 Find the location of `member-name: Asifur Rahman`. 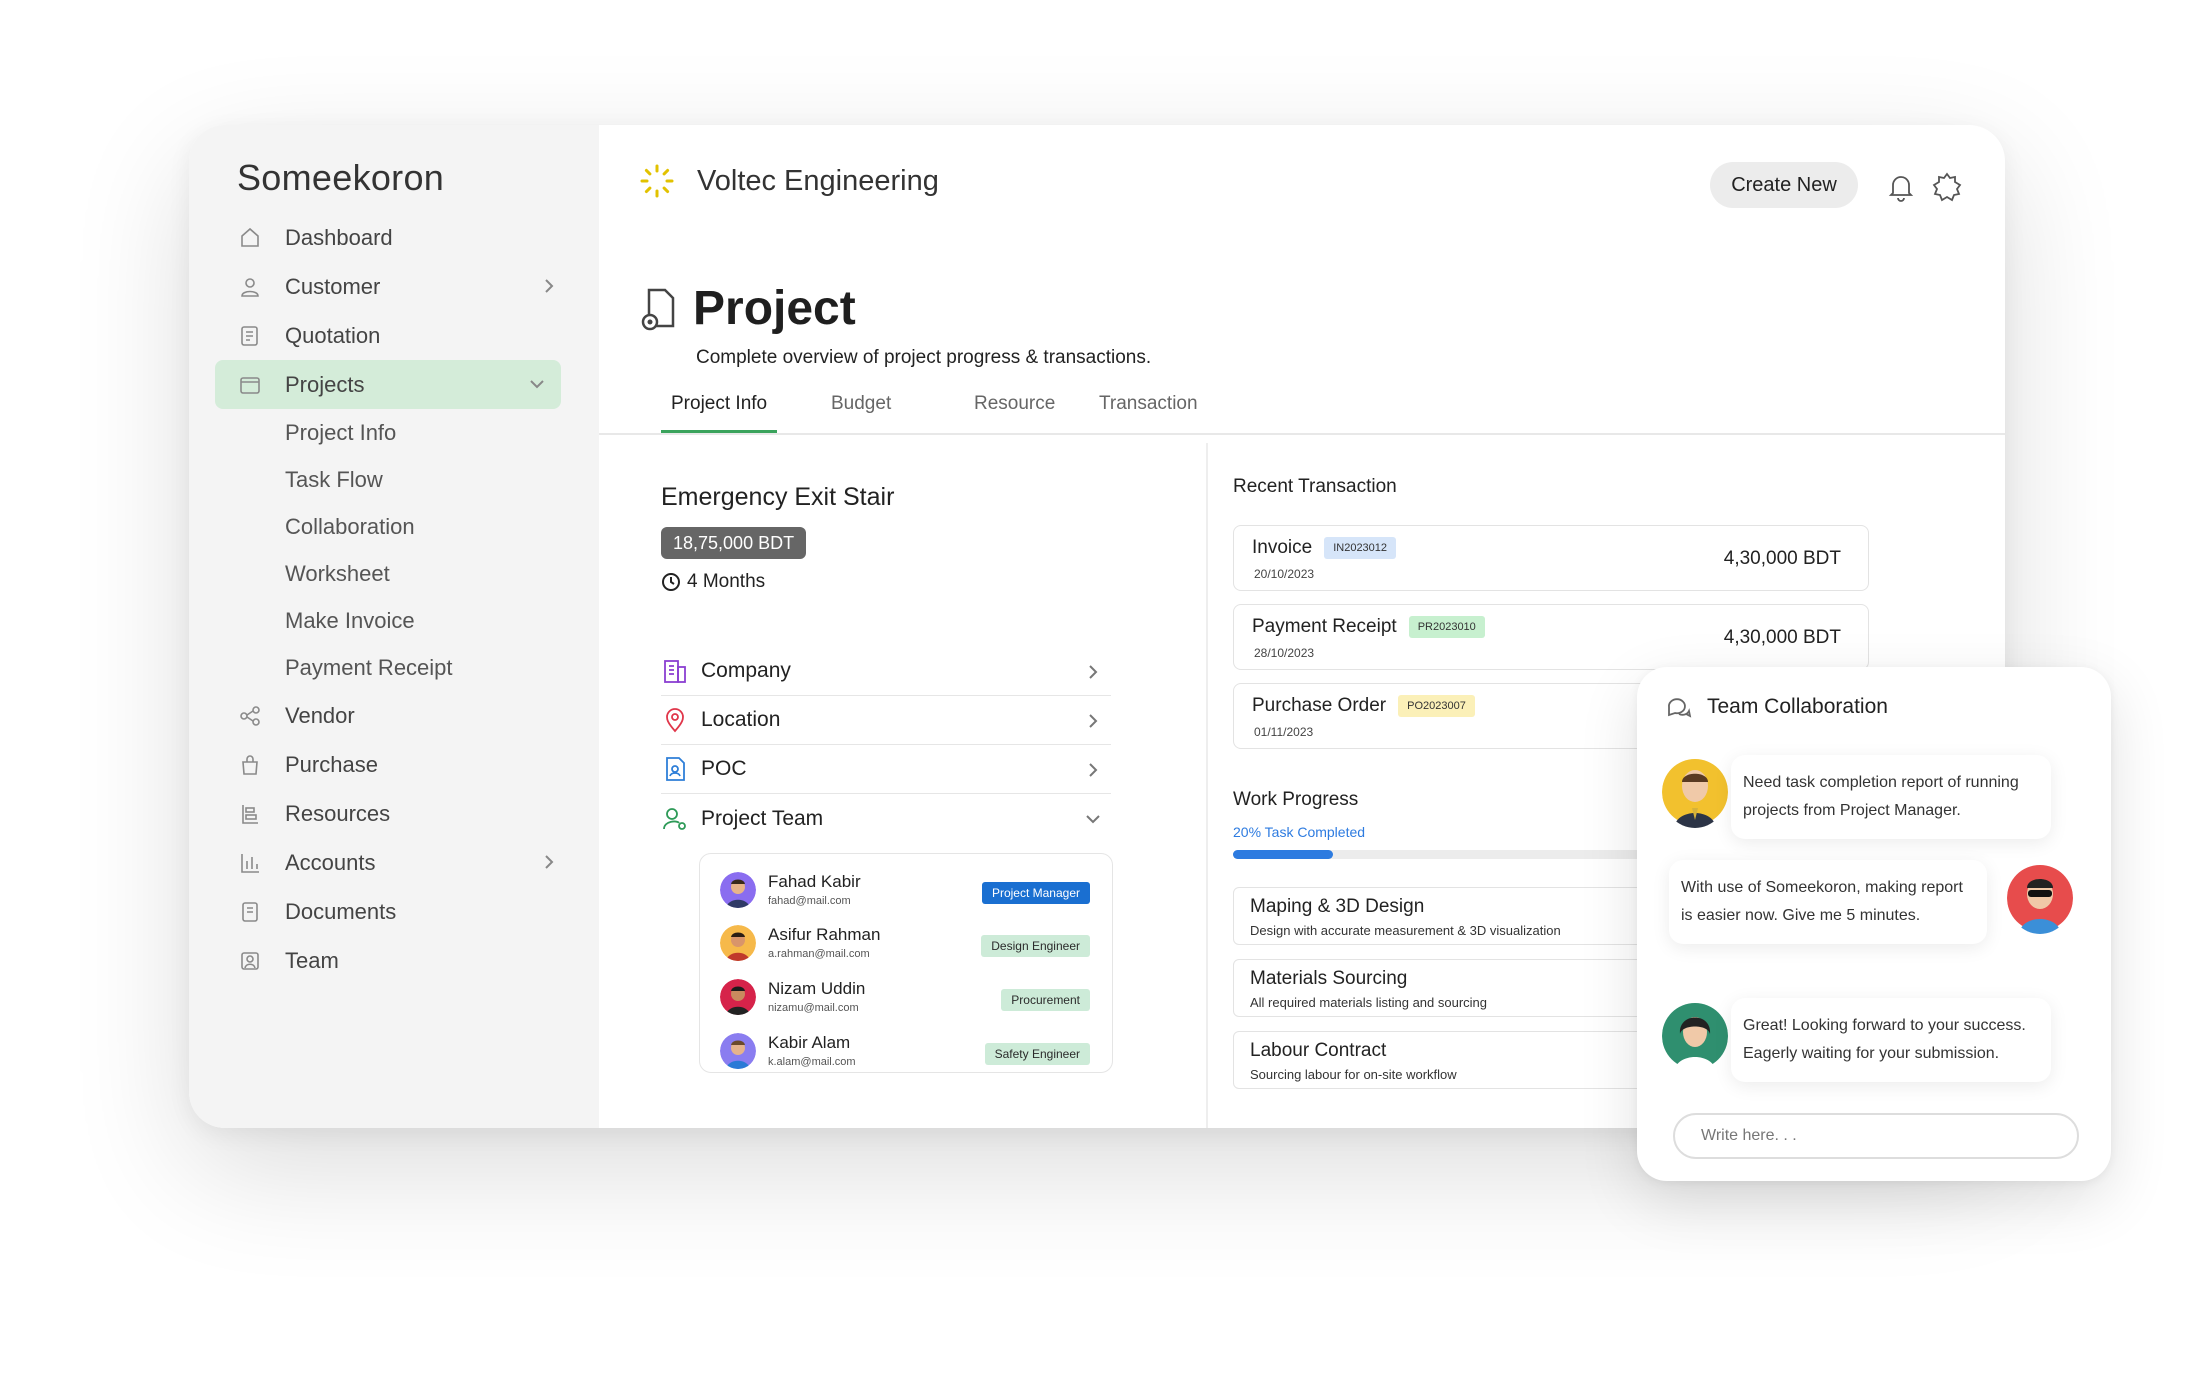

member-name: Asifur Rahman is located at coordinates (824, 934).